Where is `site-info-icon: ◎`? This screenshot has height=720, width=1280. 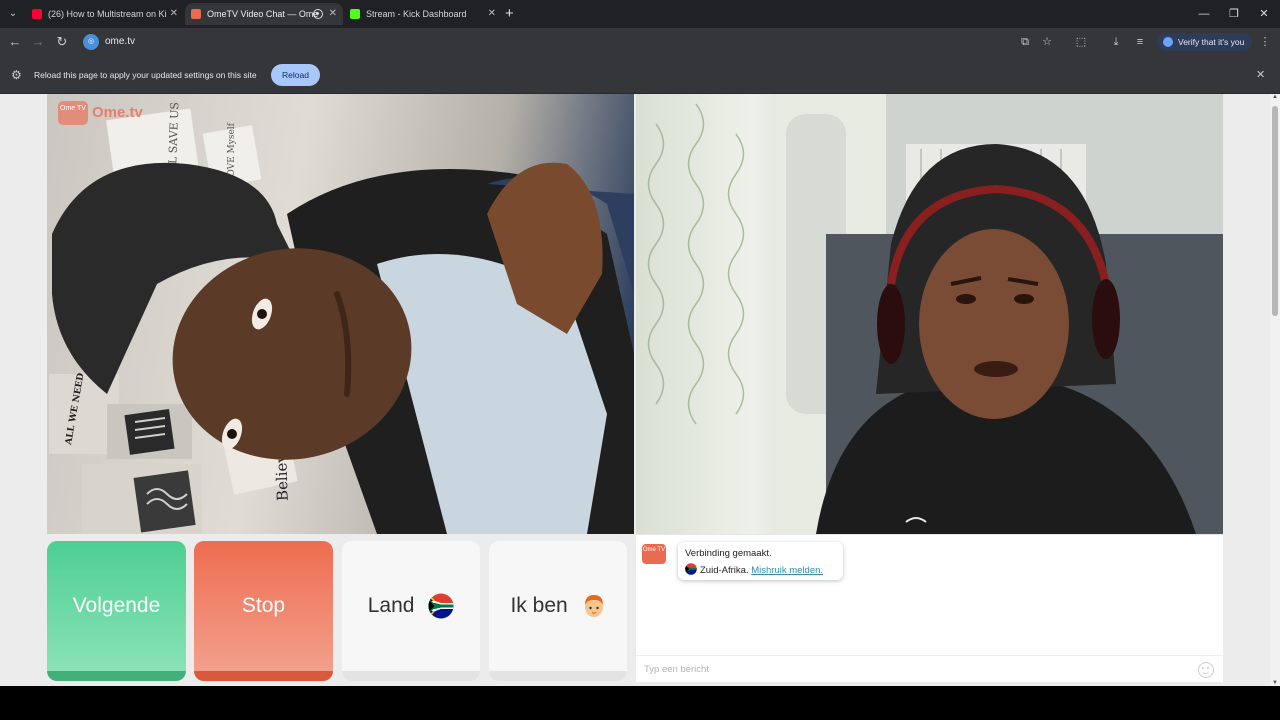
site-info-icon: ◎ is located at coordinates (91, 42).